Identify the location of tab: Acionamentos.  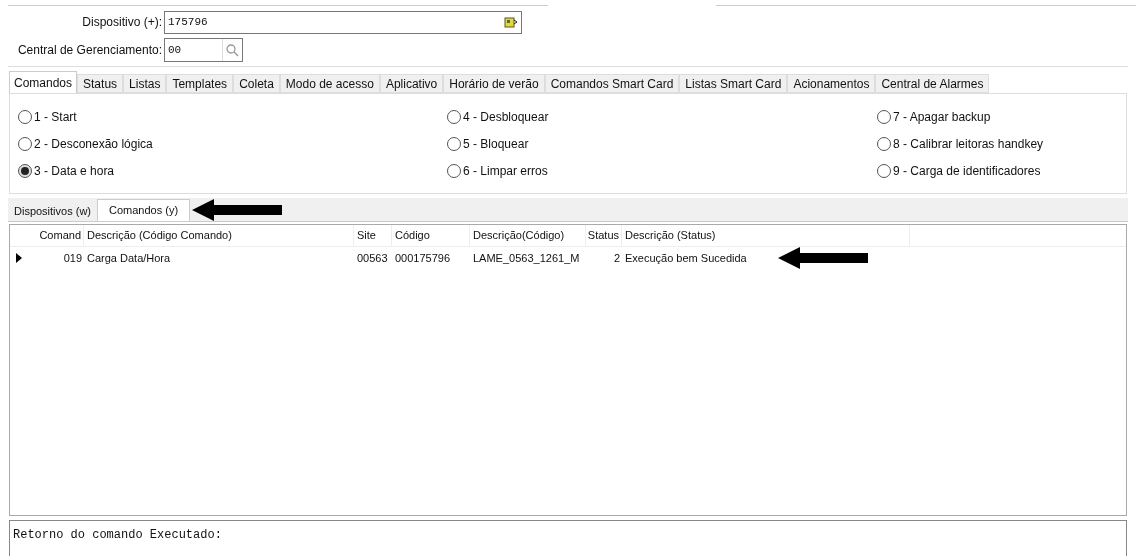
(831, 83).